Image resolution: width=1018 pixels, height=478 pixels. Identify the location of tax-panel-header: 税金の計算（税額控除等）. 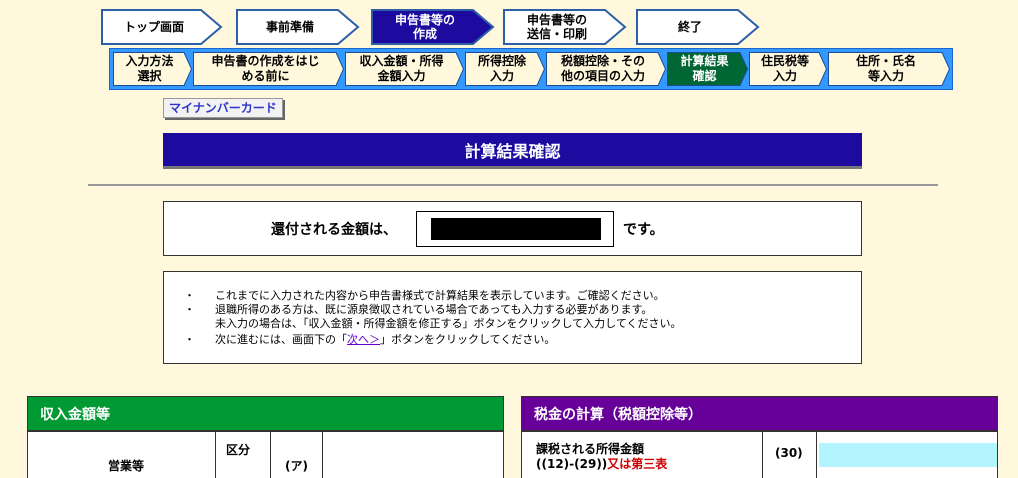
(759, 413).